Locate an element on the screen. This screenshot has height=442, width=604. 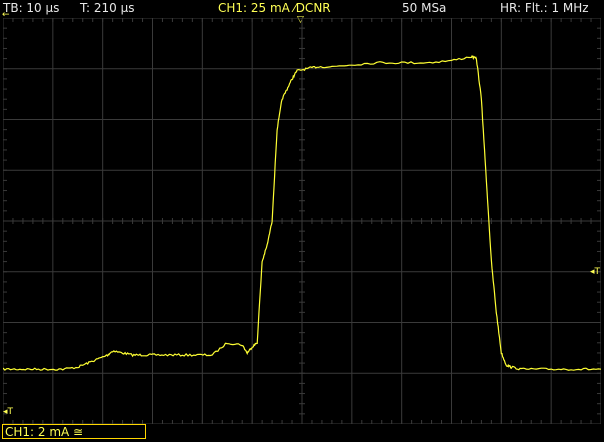
sample-rate-label: 50 MSa is located at coordinates (424, 8).